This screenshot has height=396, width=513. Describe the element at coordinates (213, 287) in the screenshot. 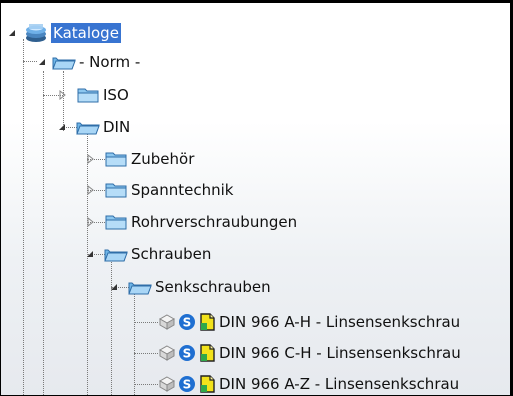

I see `node-label: Senkschrauben` at that location.